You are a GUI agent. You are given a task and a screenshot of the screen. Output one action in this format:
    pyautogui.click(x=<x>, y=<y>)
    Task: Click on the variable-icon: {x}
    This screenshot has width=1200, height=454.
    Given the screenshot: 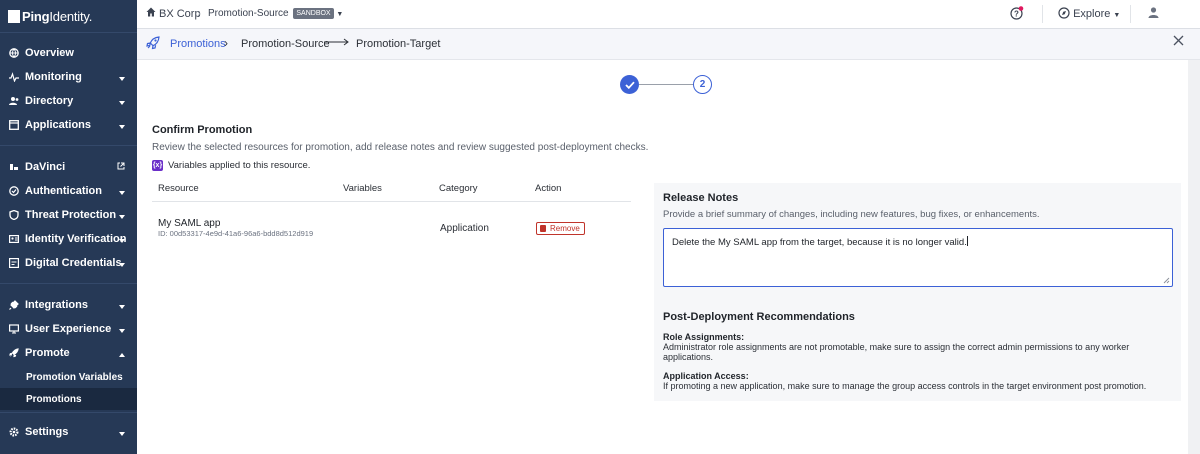 What is the action you would take?
    pyautogui.click(x=157, y=165)
    